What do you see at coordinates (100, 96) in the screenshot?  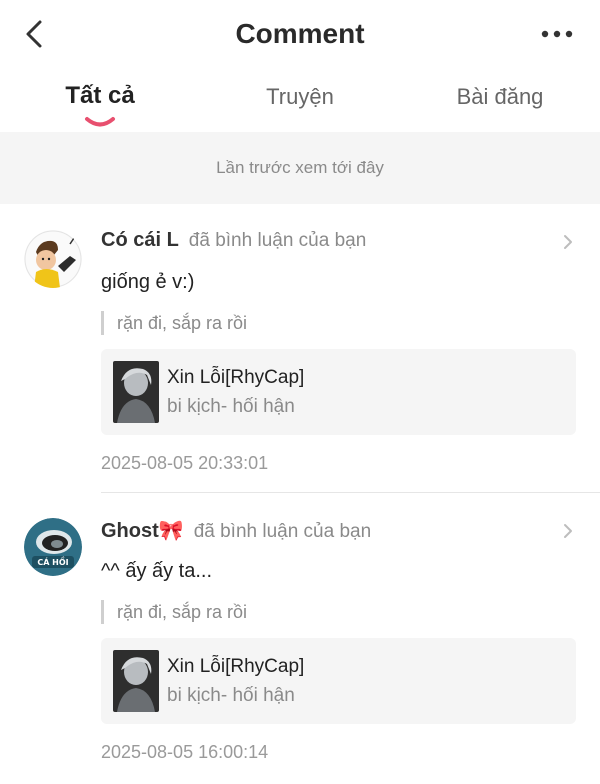 I see `tab-all: Tất cả` at bounding box center [100, 96].